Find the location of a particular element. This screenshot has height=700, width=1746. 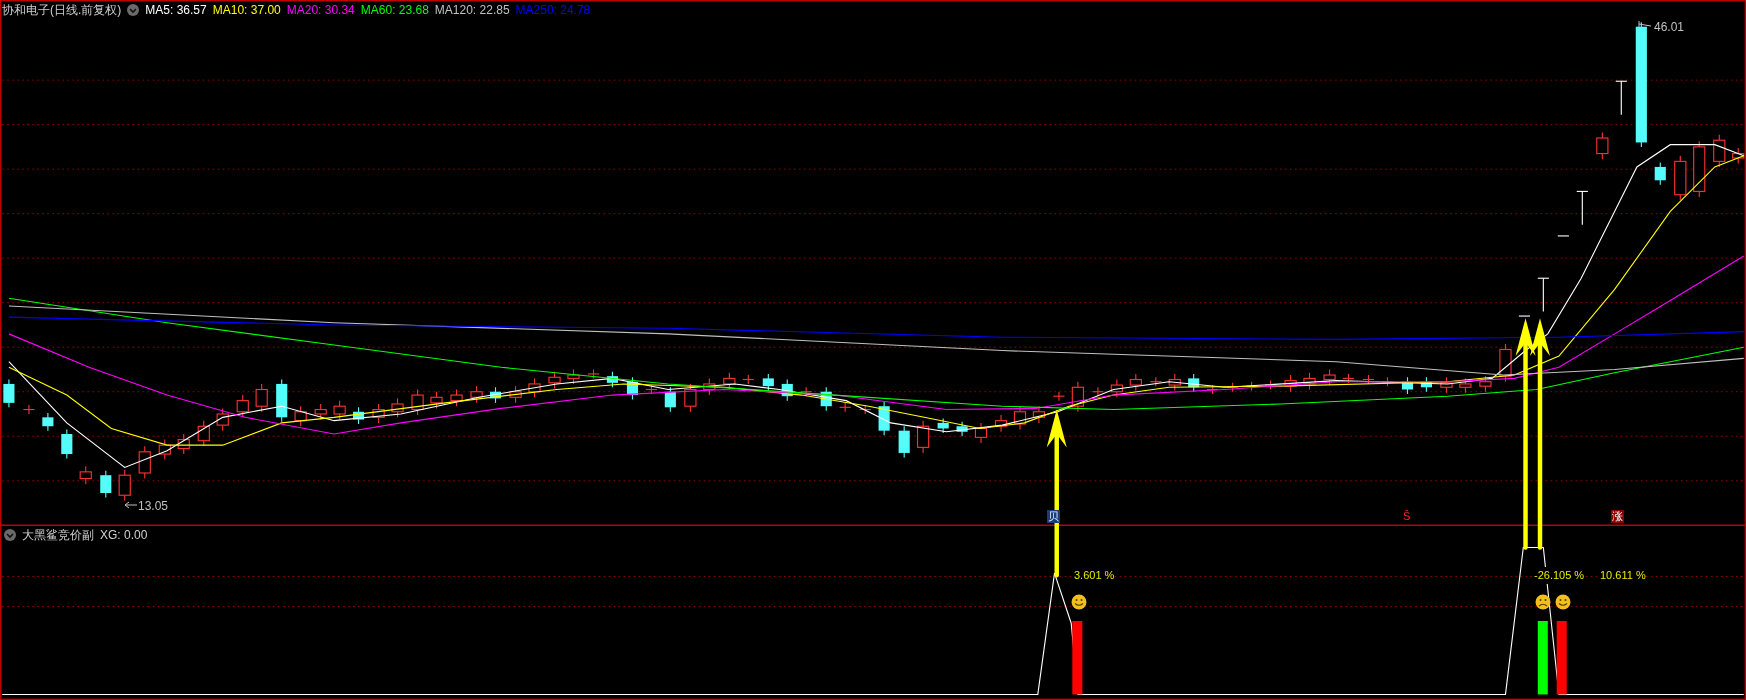

indicator-label: MA5: 36.57 is located at coordinates (176, 10).